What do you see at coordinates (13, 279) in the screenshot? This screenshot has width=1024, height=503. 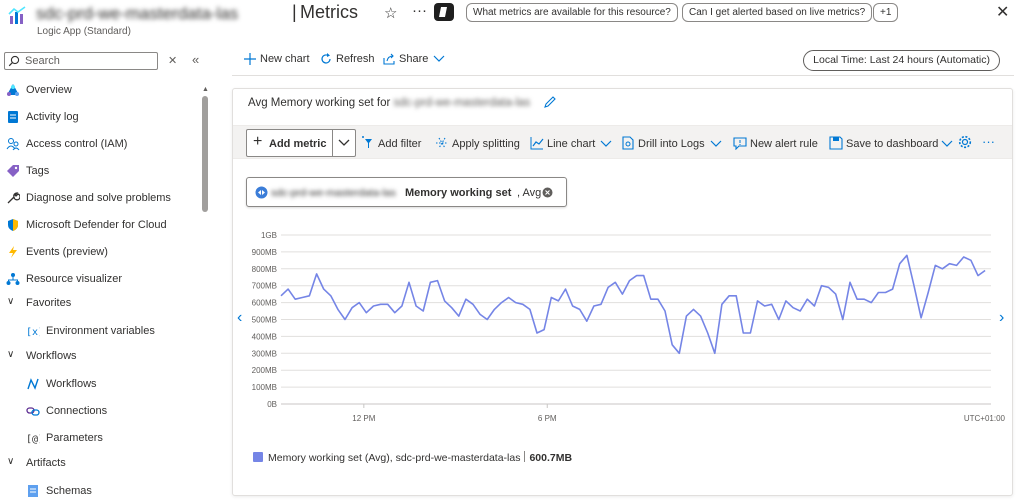 I see `hierarchy-icon` at bounding box center [13, 279].